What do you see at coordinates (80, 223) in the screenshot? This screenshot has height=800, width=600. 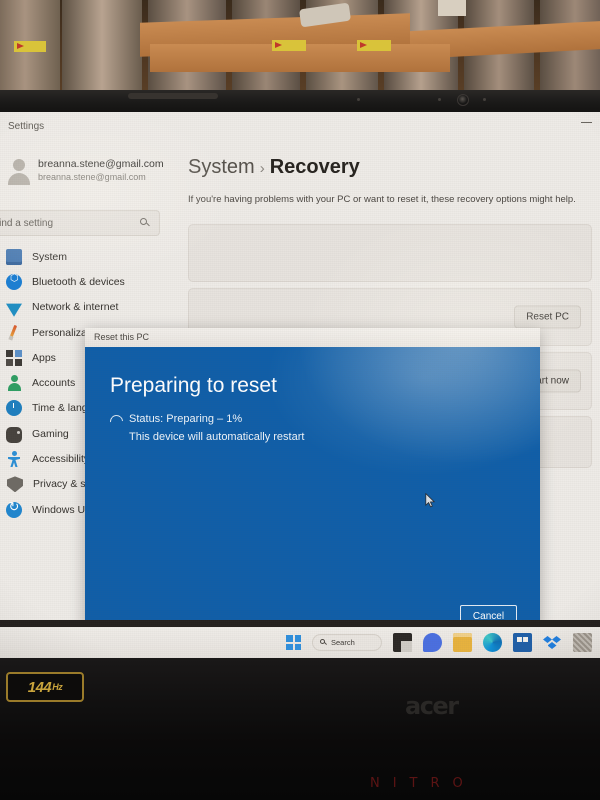 I see `search-input: Find a setting` at bounding box center [80, 223].